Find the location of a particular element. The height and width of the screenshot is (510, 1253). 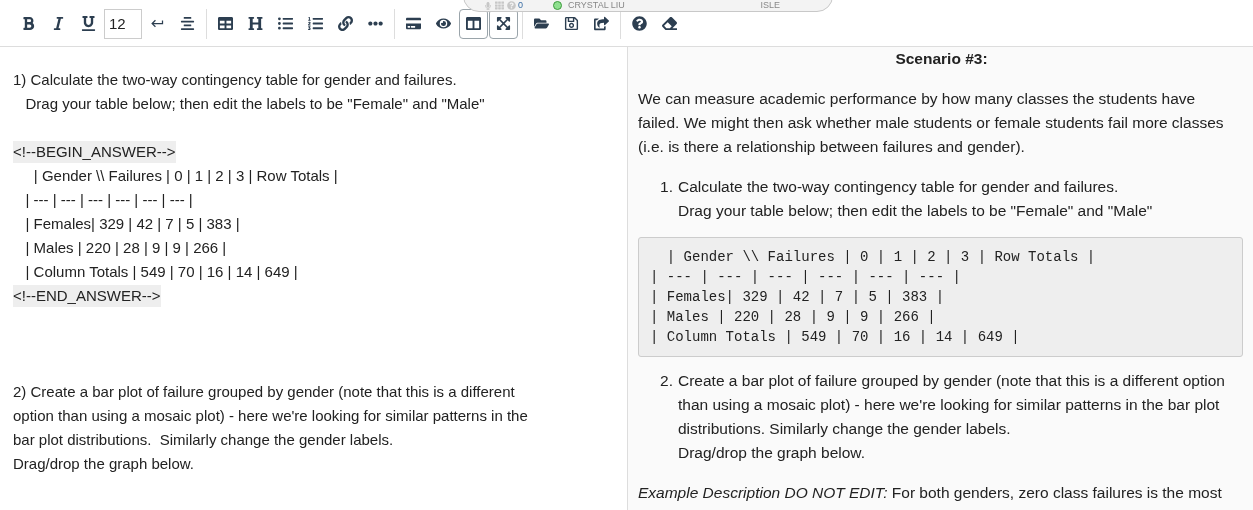

split-view-button is located at coordinates (473, 23).